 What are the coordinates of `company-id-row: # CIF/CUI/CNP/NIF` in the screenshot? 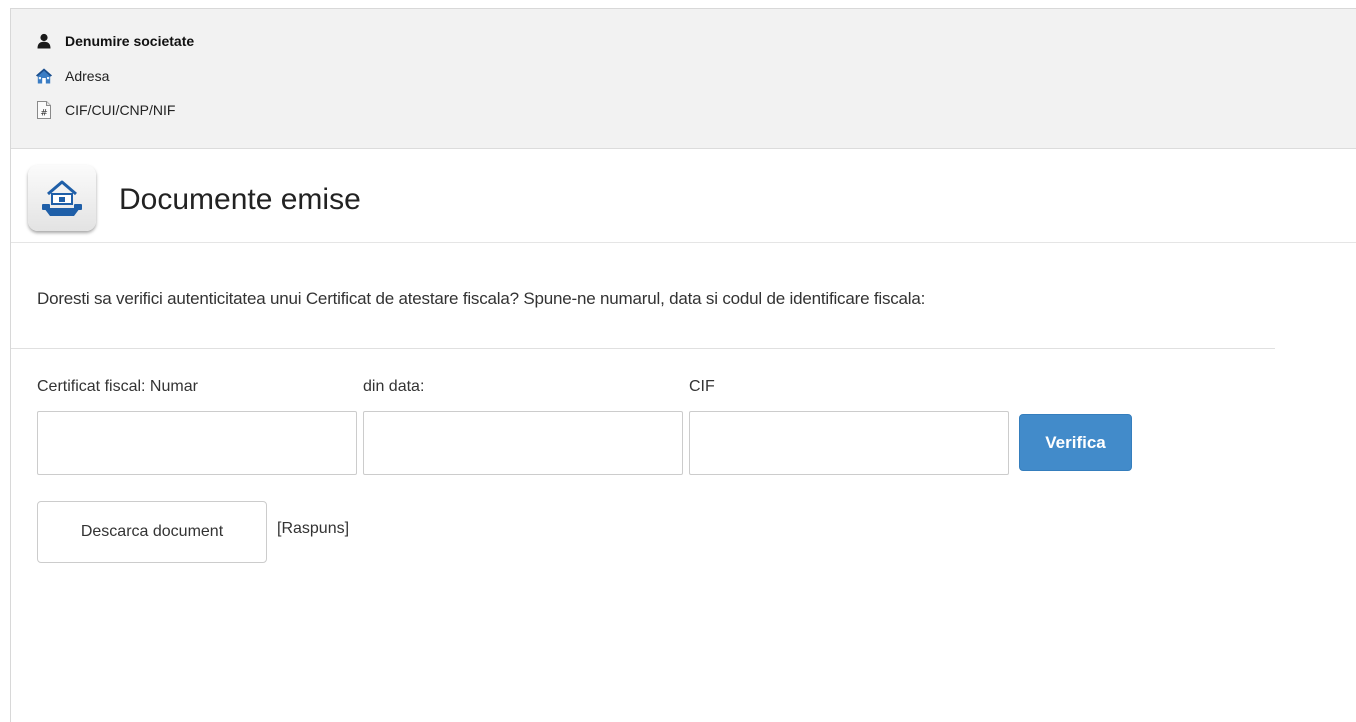 It's located at (105, 110).